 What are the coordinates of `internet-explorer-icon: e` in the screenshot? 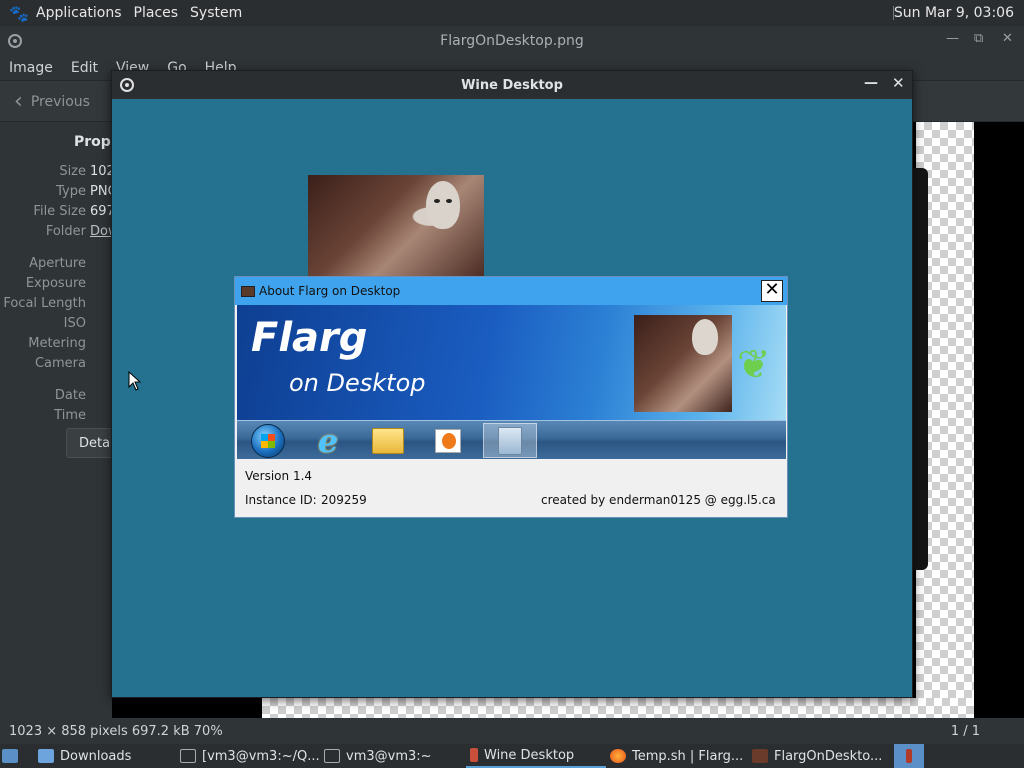 It's located at (328, 440).